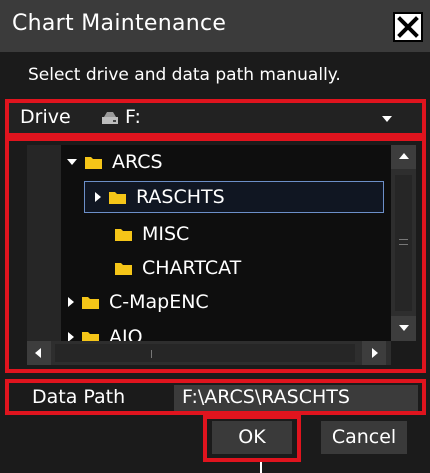 The height and width of the screenshot is (473, 430). I want to click on drive-select: F:, so click(251, 118).